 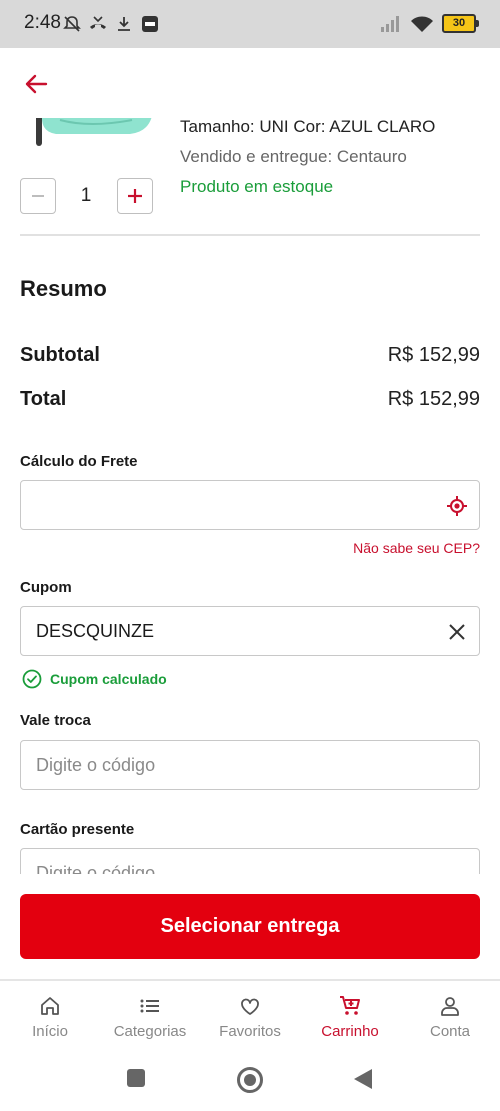 What do you see at coordinates (250, 401) in the screenshot?
I see `total-row: Total R$ 152,99` at bounding box center [250, 401].